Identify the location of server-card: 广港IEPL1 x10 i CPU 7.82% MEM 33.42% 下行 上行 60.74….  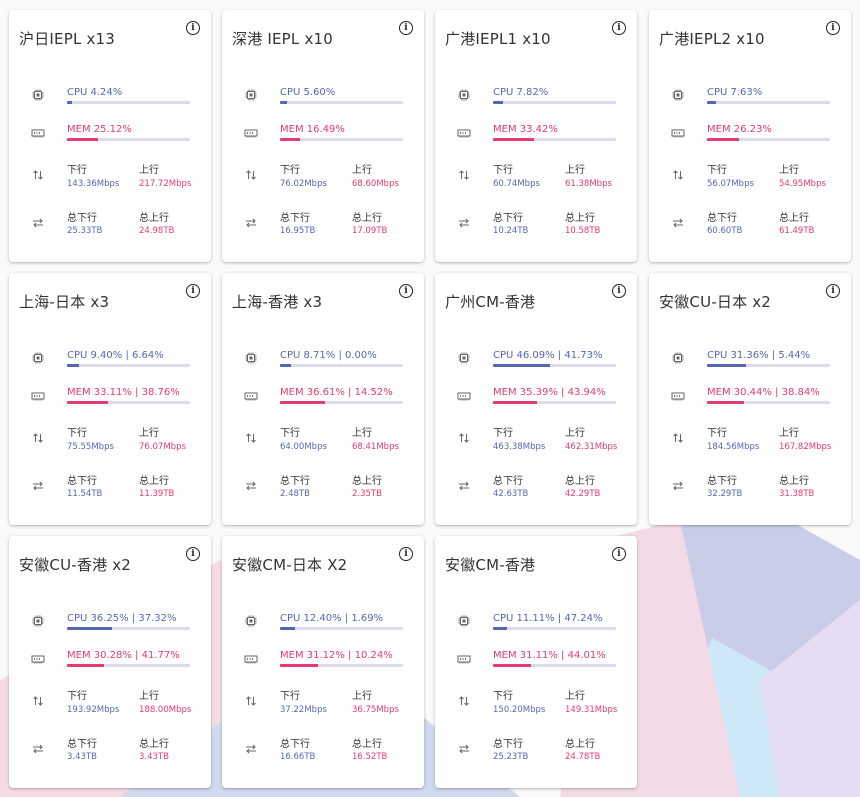
(536, 136).